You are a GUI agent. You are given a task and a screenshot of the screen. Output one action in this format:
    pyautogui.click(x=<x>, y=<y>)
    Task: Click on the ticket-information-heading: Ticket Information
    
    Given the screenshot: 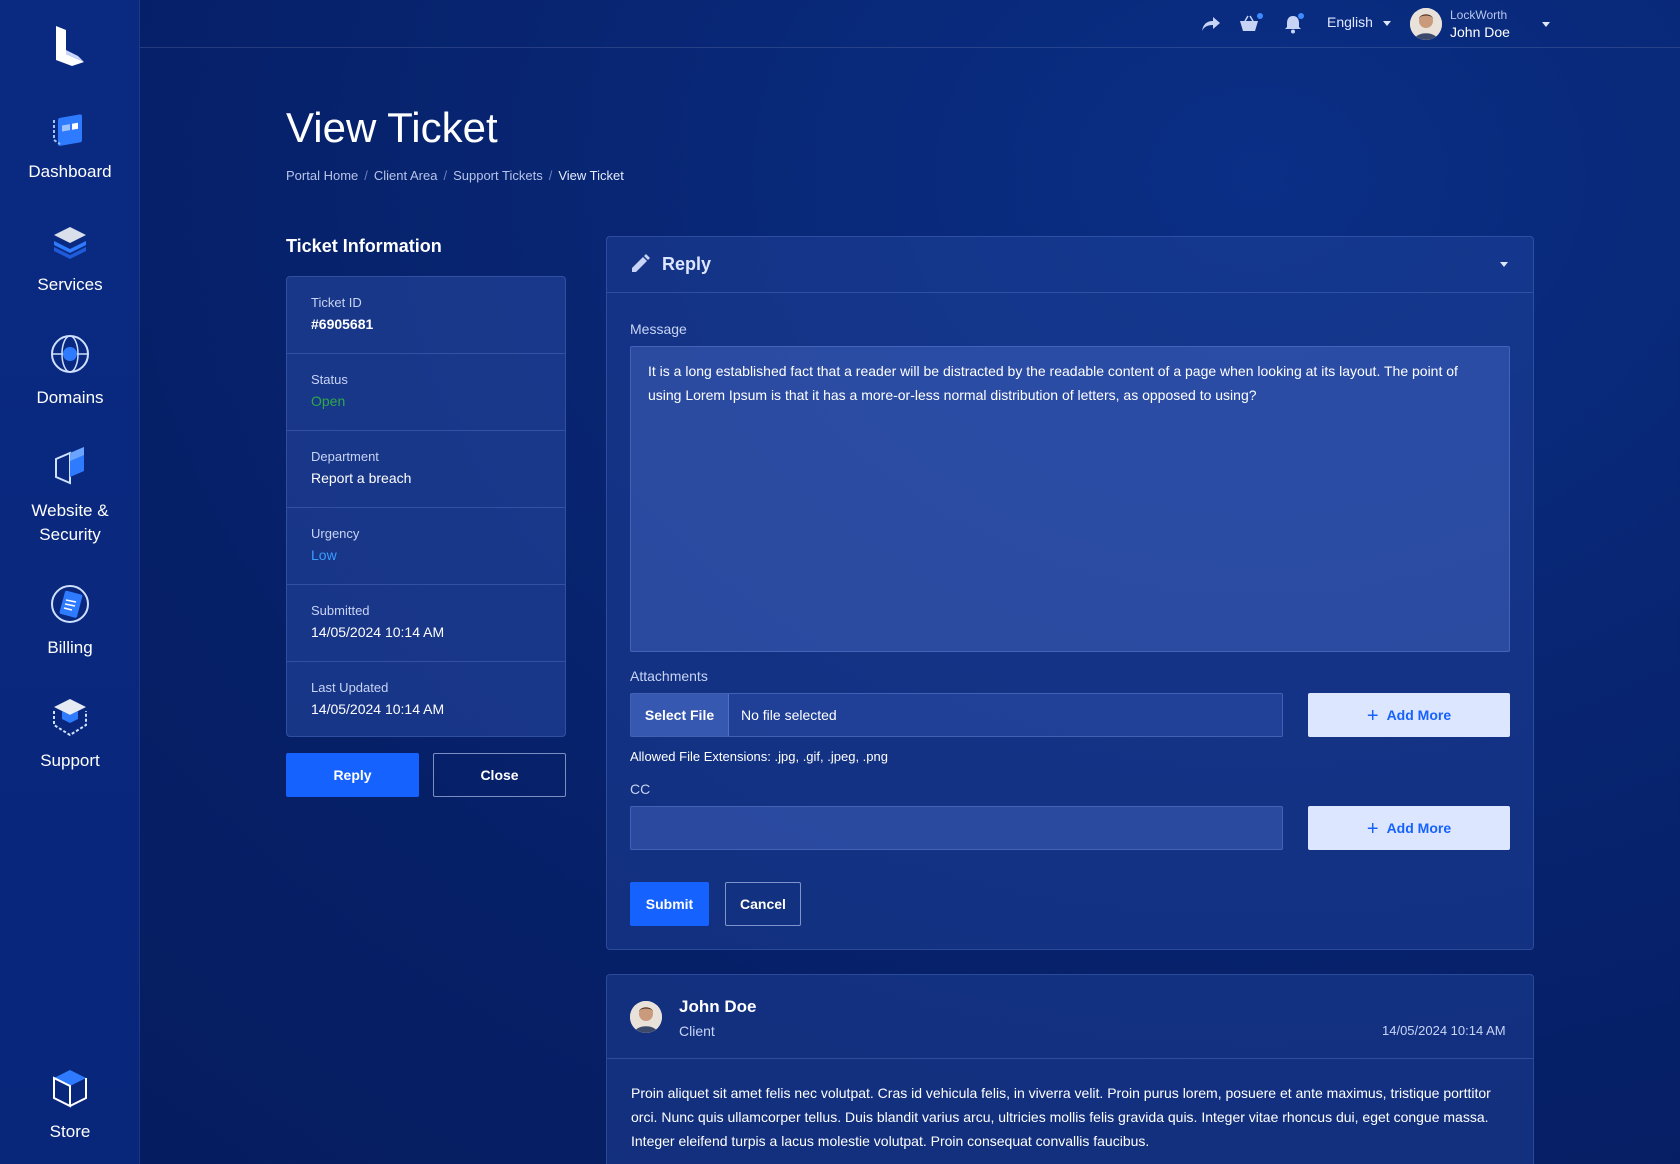 What is the action you would take?
    pyautogui.click(x=364, y=246)
    